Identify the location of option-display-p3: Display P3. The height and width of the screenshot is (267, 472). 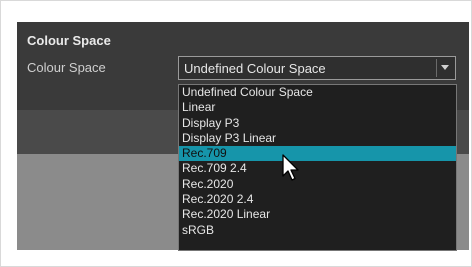
(317, 123).